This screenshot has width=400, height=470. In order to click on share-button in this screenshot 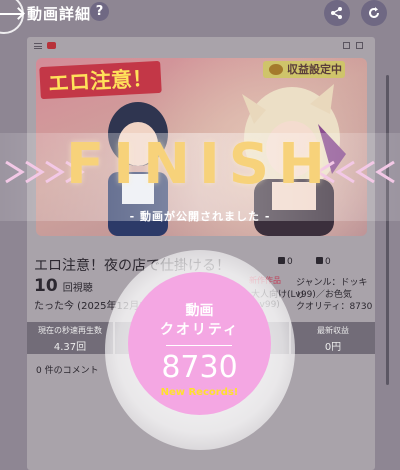, I will do `click(337, 13)`.